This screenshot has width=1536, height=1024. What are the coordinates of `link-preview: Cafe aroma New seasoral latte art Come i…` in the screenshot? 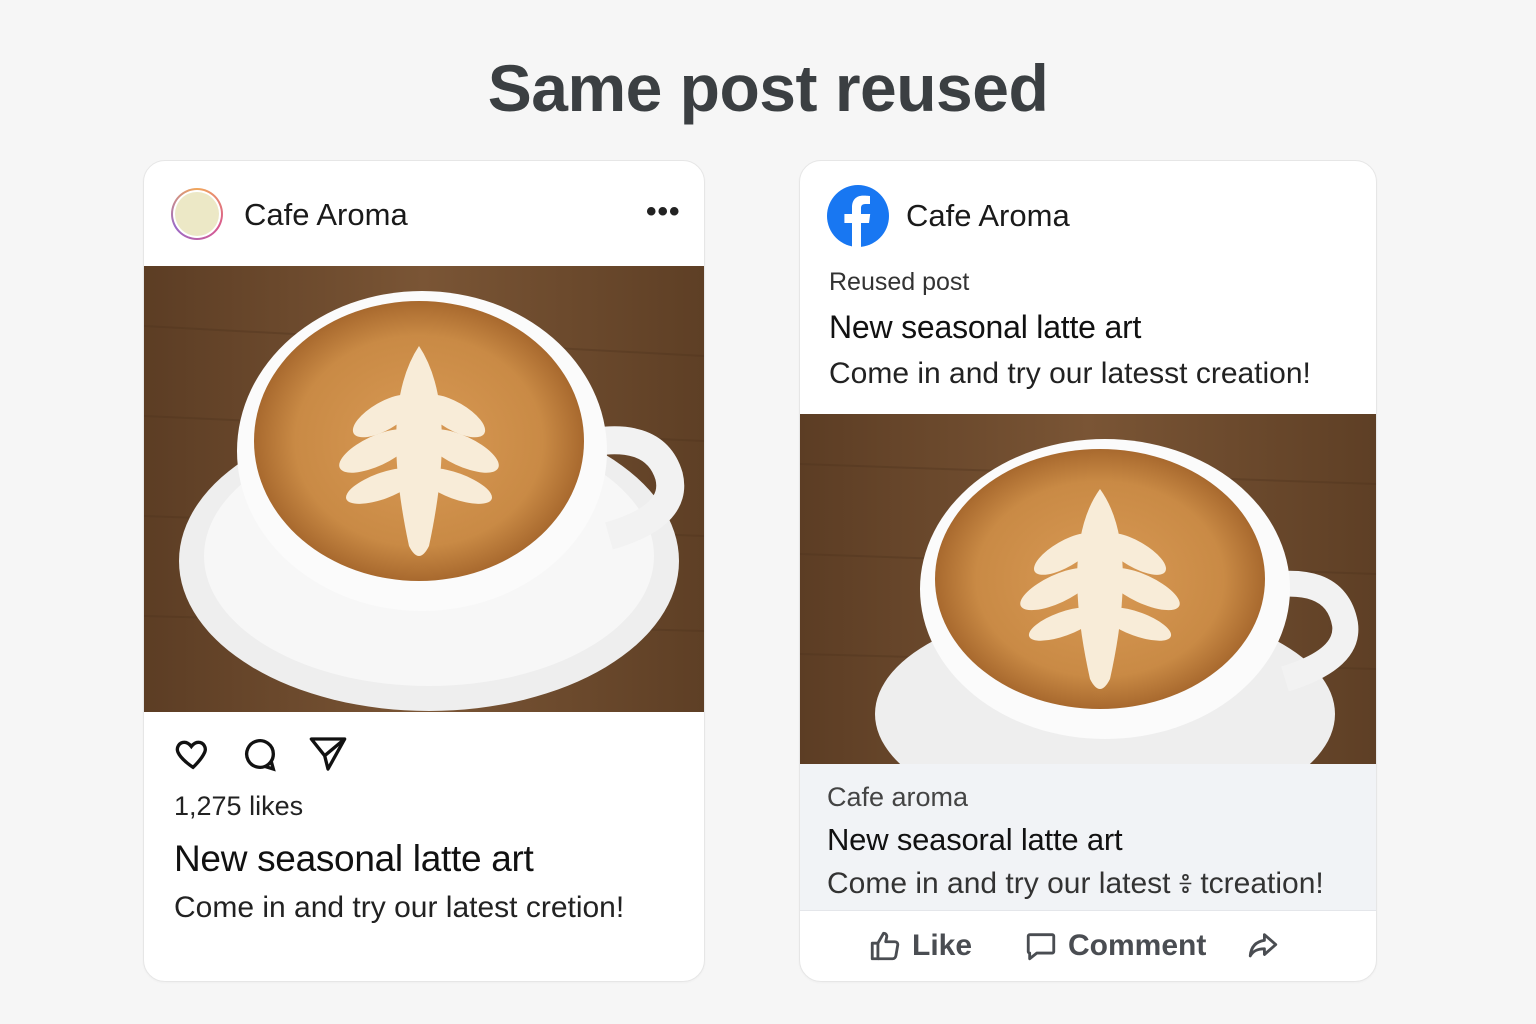 It's located at (1088, 837).